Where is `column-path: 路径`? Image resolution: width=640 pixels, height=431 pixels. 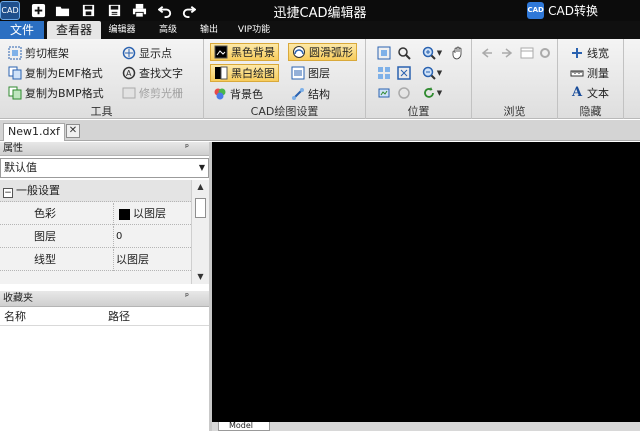
column-path: 路径 is located at coordinates (119, 317).